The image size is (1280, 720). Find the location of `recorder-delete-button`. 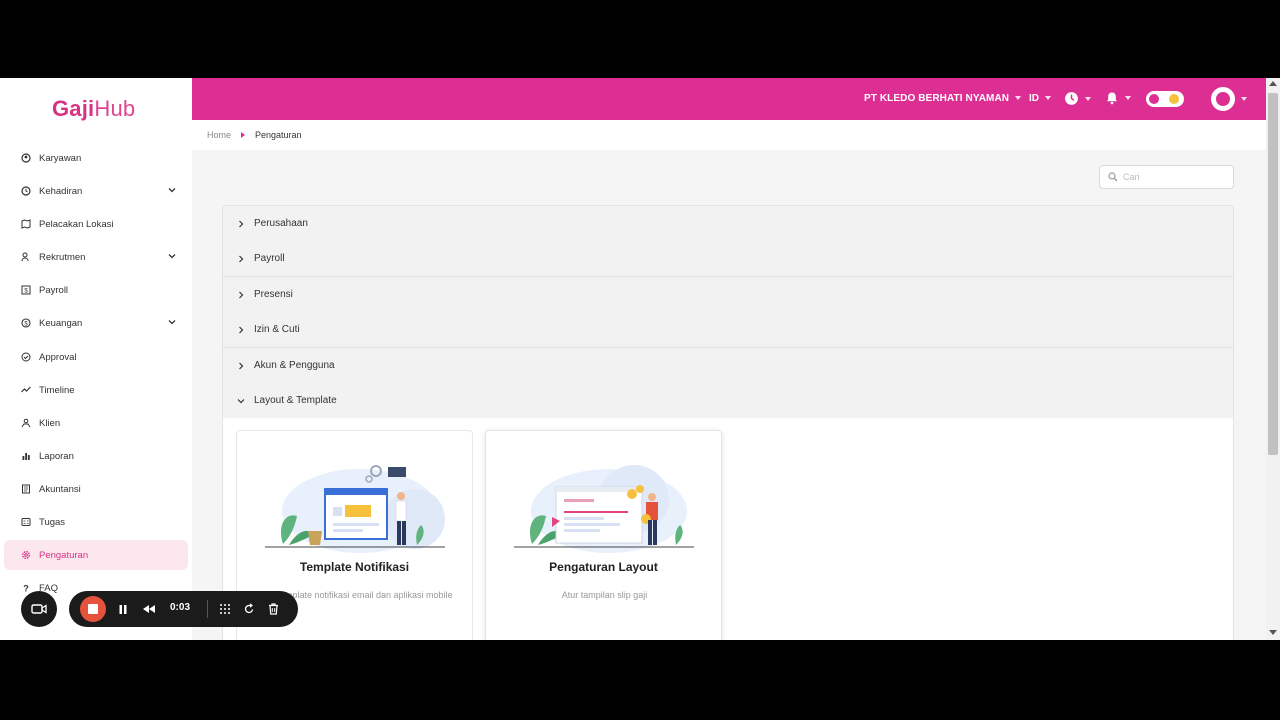

recorder-delete-button is located at coordinates (273, 609).